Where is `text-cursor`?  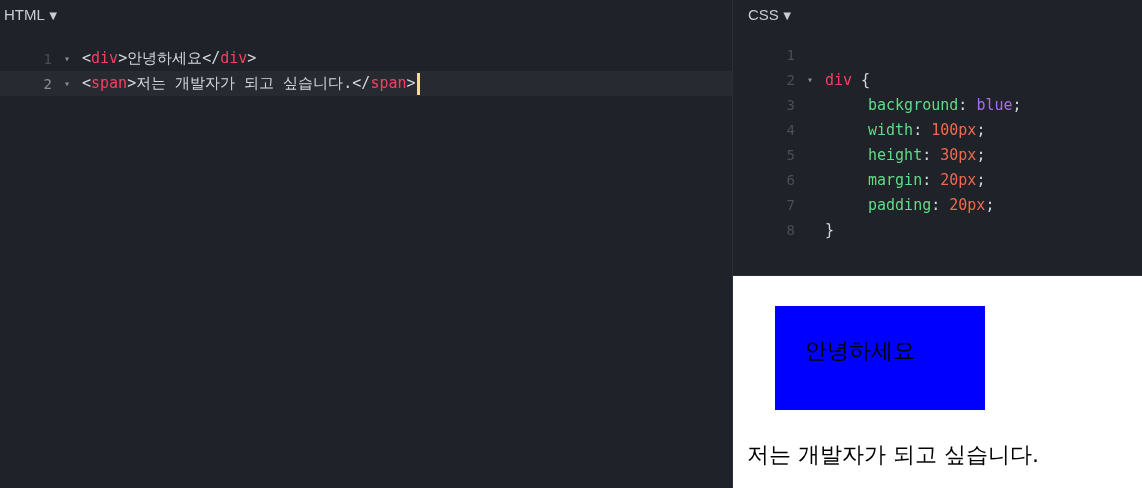 text-cursor is located at coordinates (418, 83).